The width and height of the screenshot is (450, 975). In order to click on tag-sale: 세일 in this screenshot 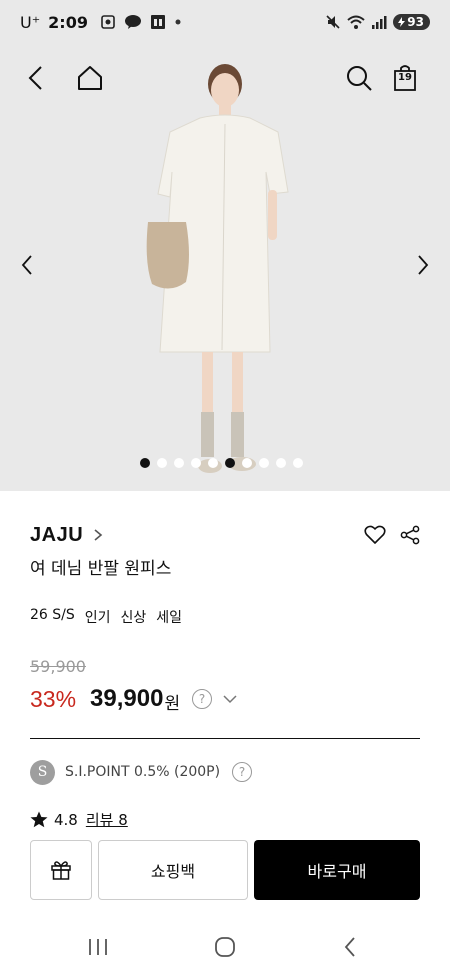, I will do `click(169, 618)`.